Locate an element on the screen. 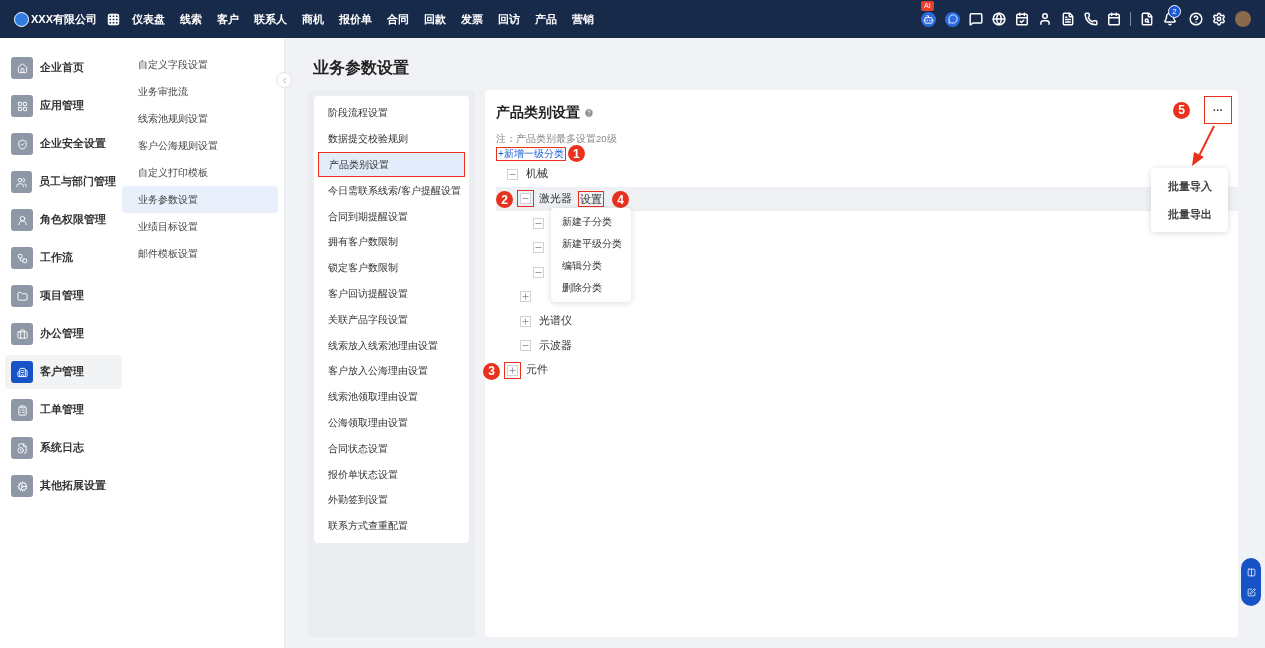  chat-bubble-icon is located at coordinates (952, 19).